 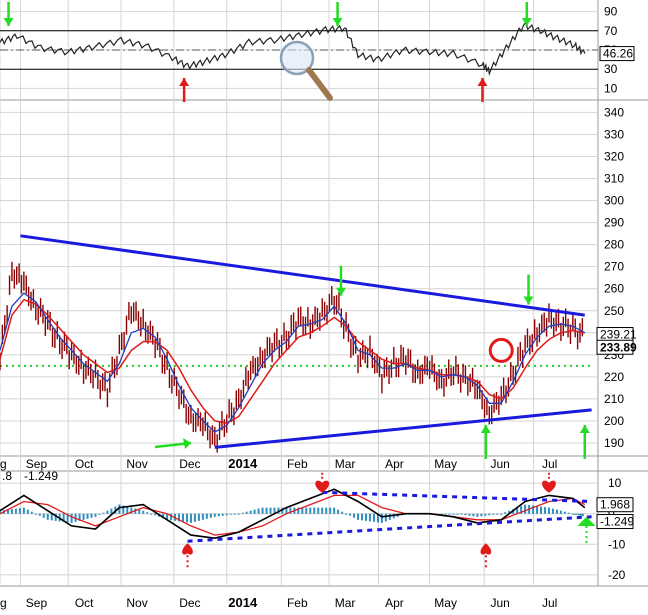 I want to click on price-tick-label: 310, so click(x=614, y=179).